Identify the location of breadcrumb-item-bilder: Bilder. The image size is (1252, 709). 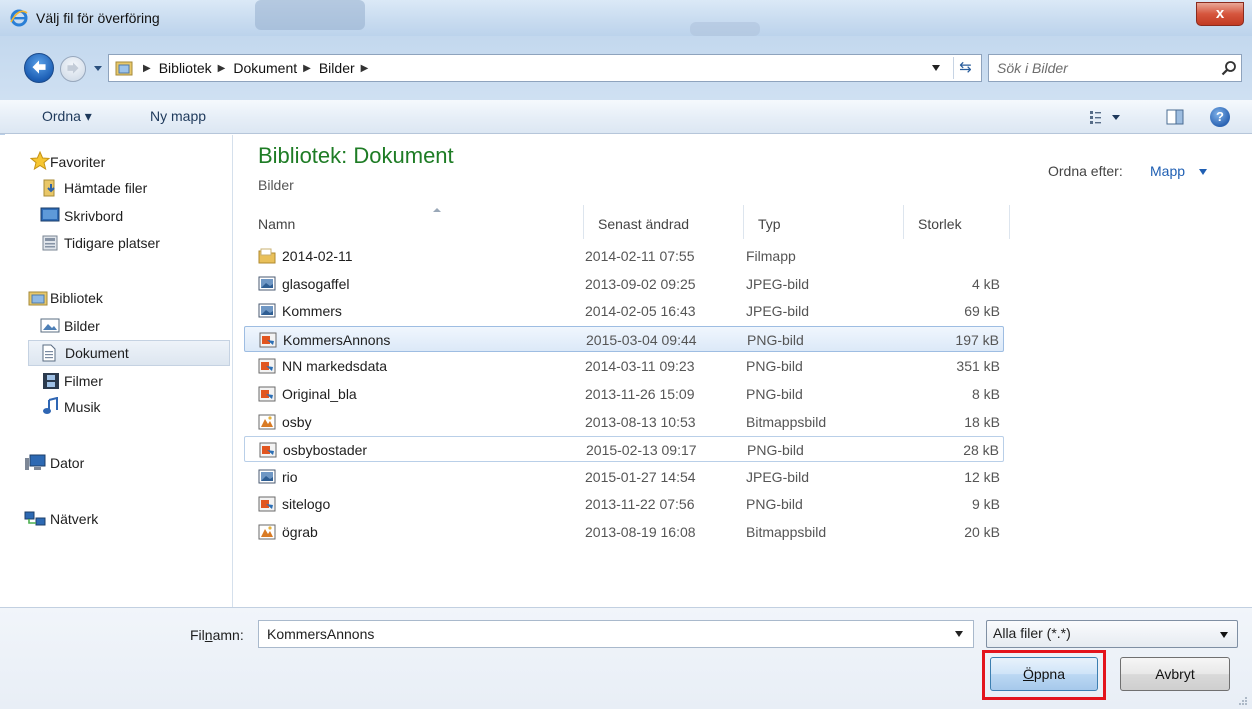
(337, 68).